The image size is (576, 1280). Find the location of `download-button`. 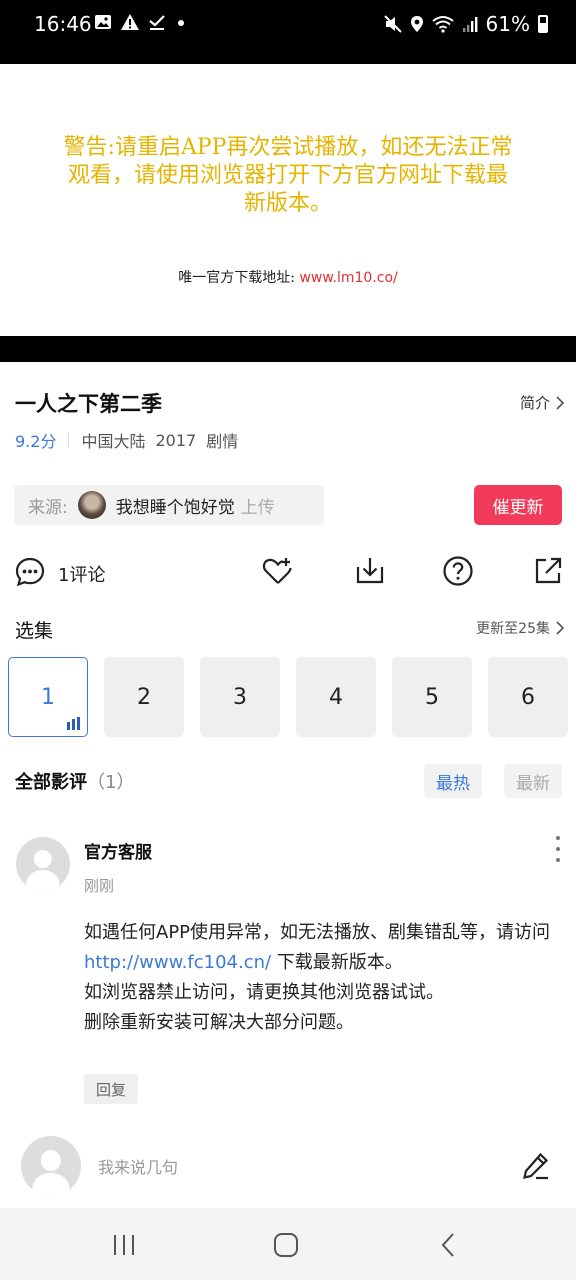

download-button is located at coordinates (370, 571).